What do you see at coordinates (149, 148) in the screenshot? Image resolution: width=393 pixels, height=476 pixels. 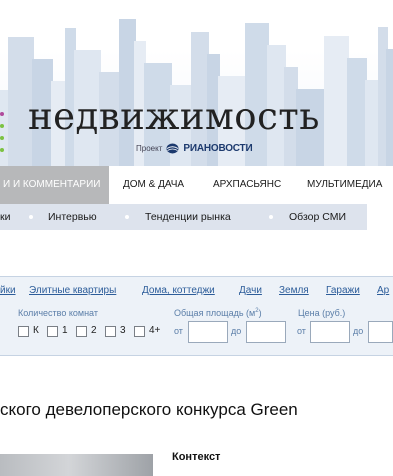 I see `project-label: Проект` at bounding box center [149, 148].